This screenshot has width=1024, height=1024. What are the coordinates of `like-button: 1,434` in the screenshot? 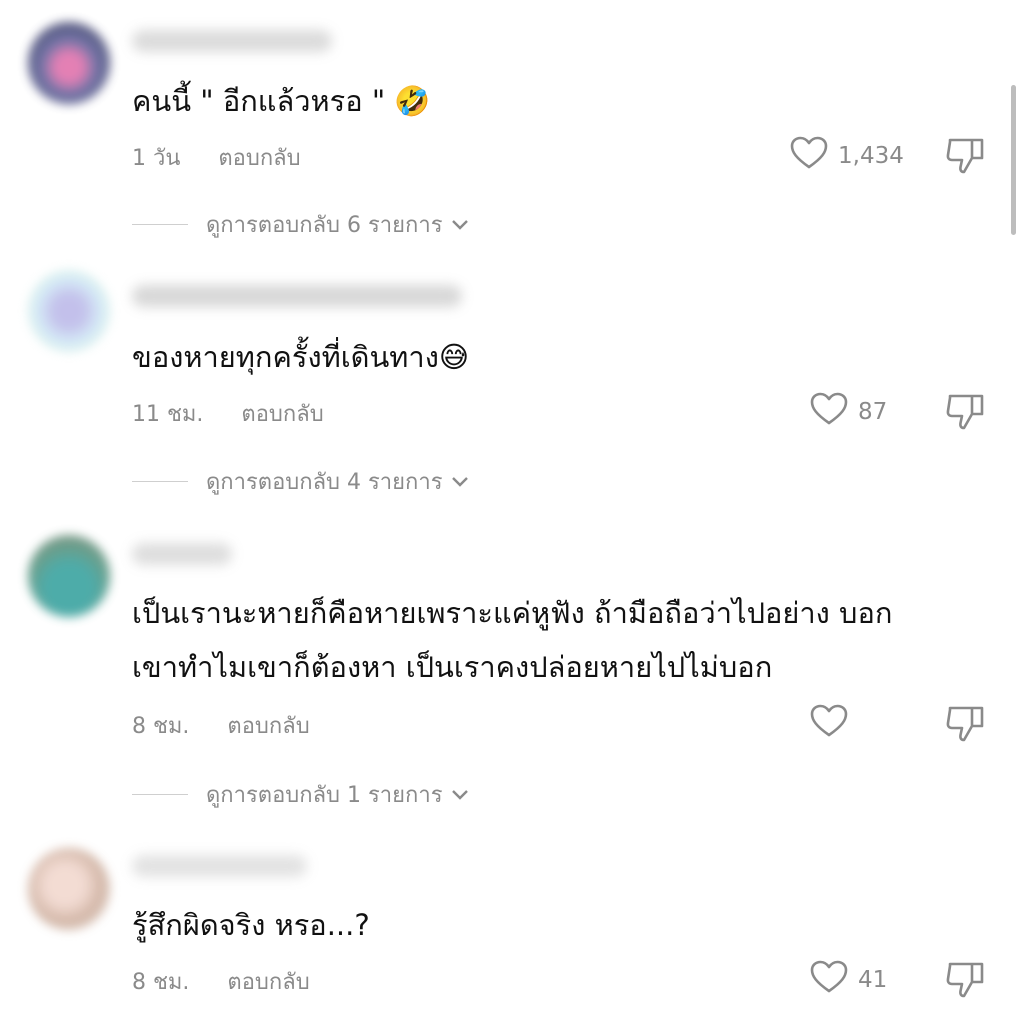 It's located at (847, 156).